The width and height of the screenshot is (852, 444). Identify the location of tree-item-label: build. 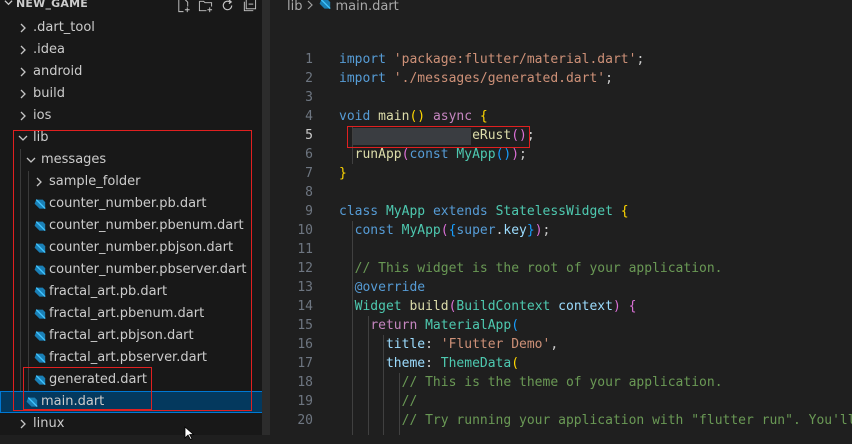
(49, 93).